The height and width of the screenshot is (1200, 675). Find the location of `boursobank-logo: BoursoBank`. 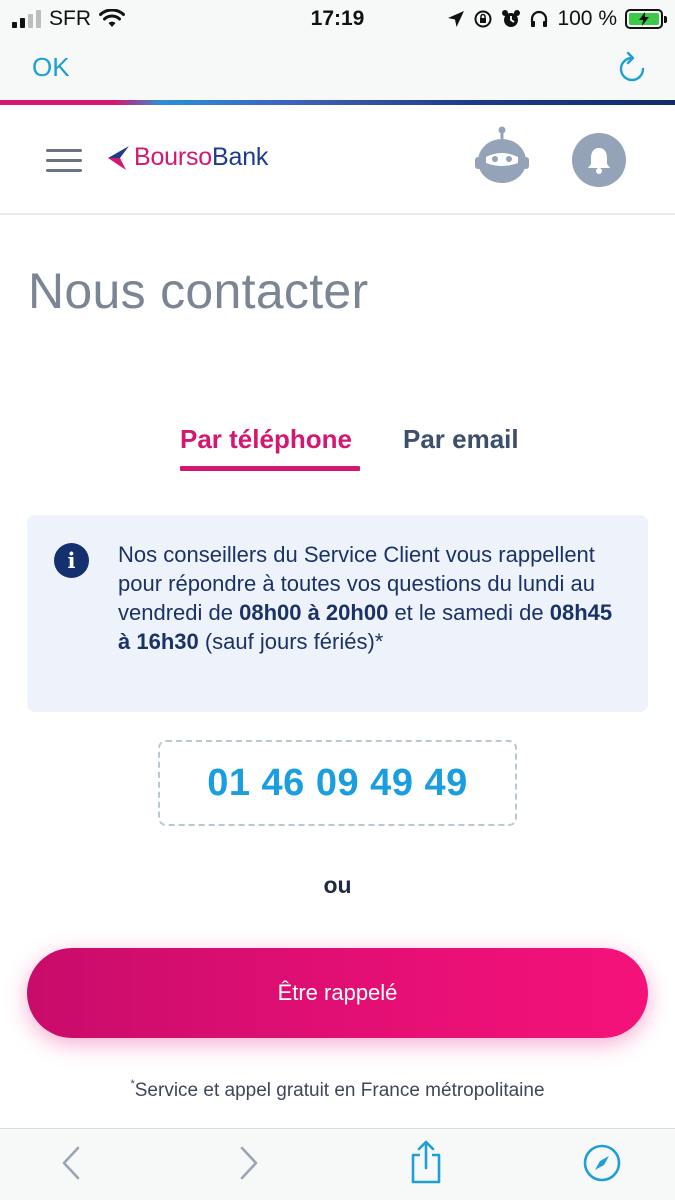

boursobank-logo: BoursoBank is located at coordinates (187, 157).